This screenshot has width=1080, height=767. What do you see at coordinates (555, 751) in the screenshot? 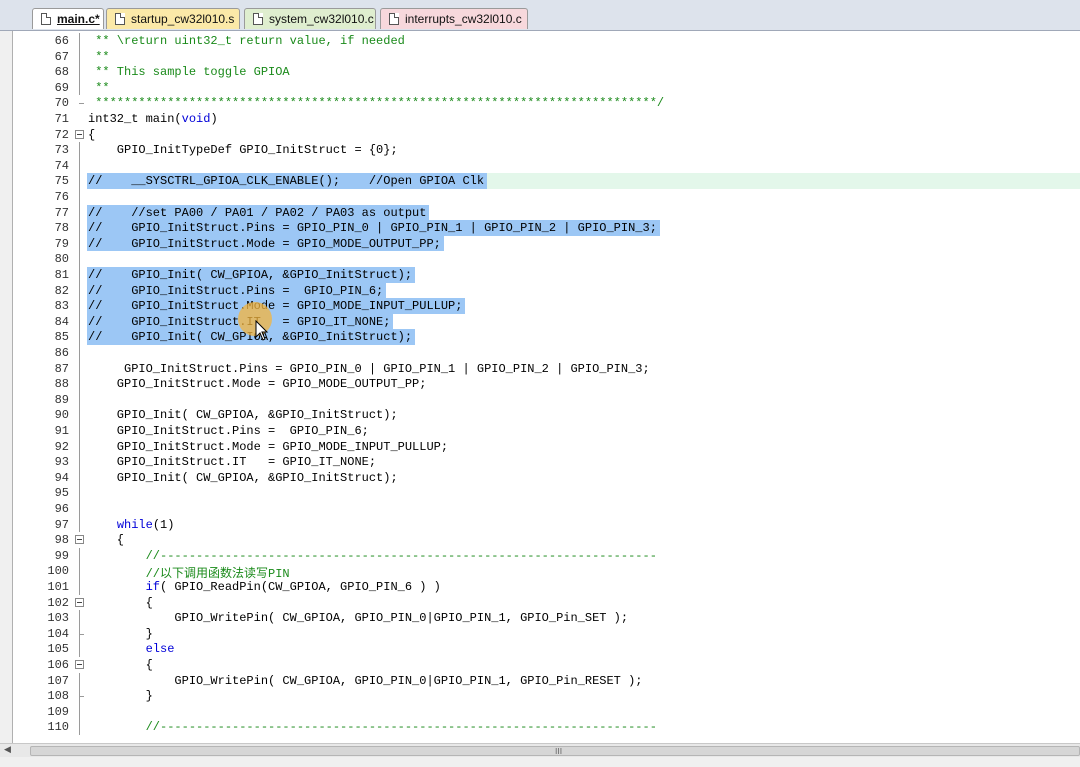
I see `scrollbar-thumb: III` at bounding box center [555, 751].